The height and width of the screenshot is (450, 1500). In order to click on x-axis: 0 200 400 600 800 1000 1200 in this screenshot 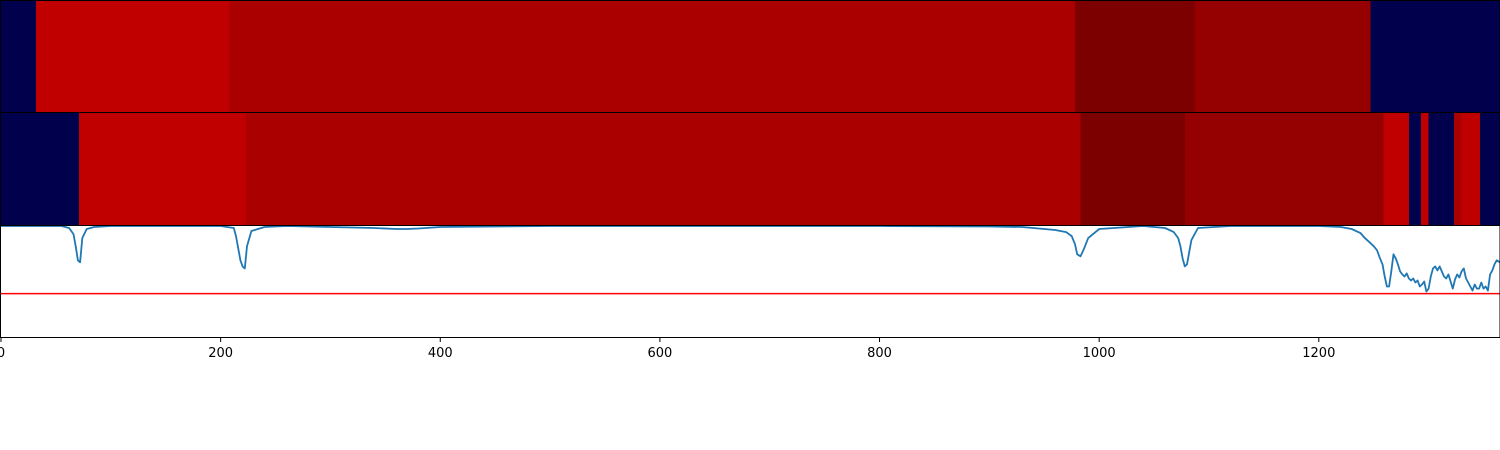, I will do `click(667, 349)`.